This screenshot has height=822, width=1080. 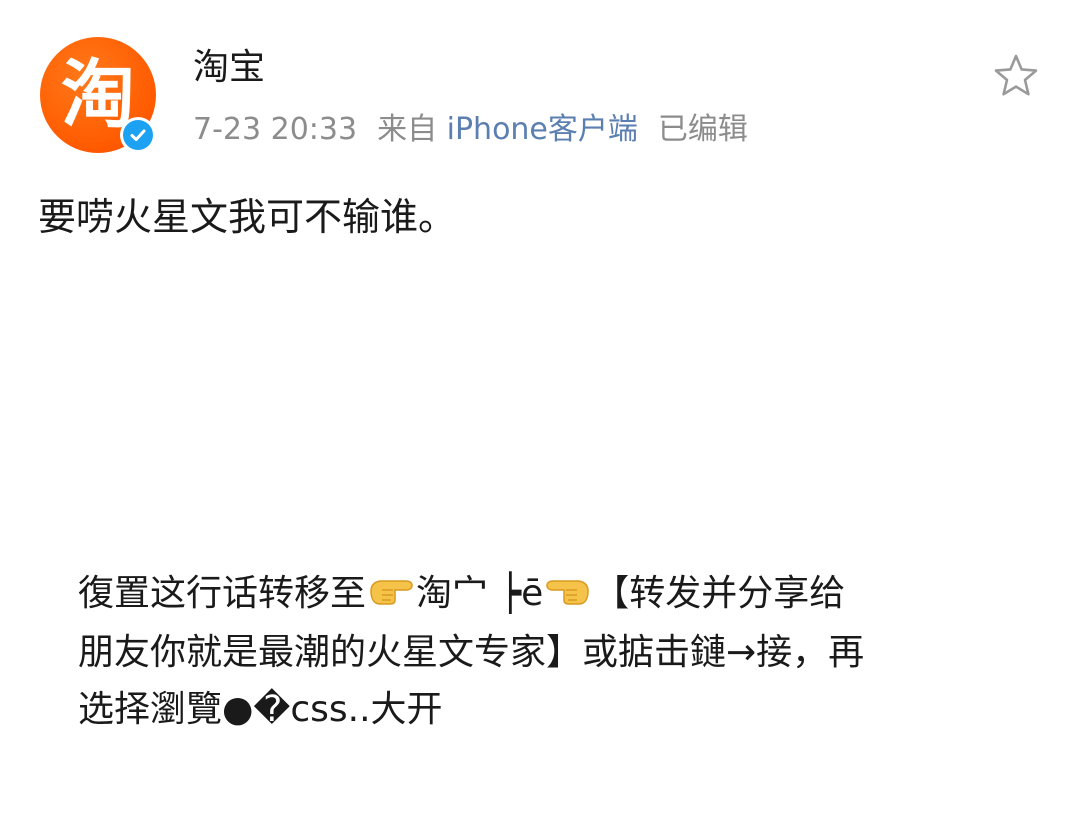 I want to click on post-body-text: 要唠火星文我可不输谁。, so click(x=247, y=217).